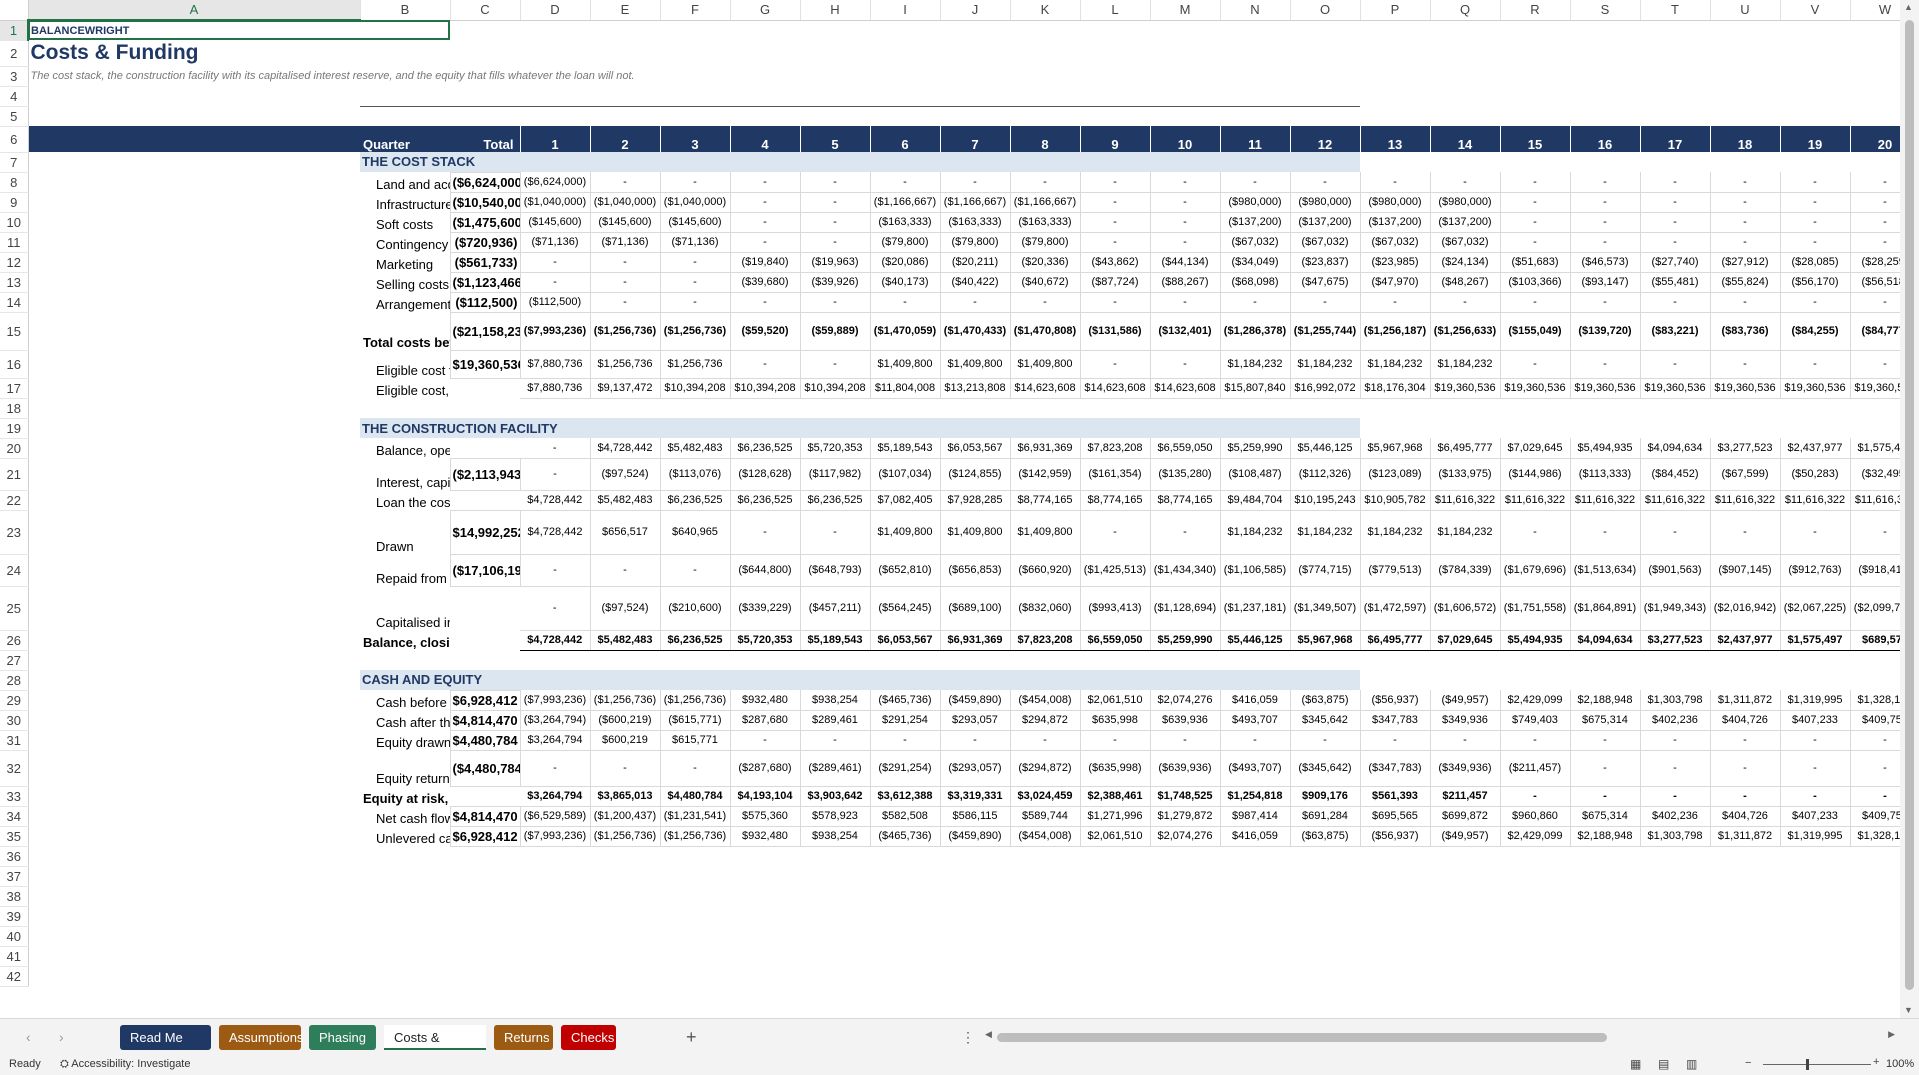 Image resolution: width=1919 pixels, height=1075 pixels. What do you see at coordinates (1115, 139) in the screenshot?
I see `quarter-header: 9` at bounding box center [1115, 139].